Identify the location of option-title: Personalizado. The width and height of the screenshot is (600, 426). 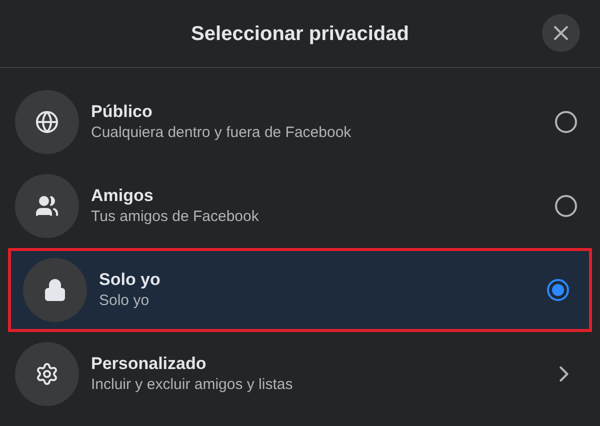
(149, 364).